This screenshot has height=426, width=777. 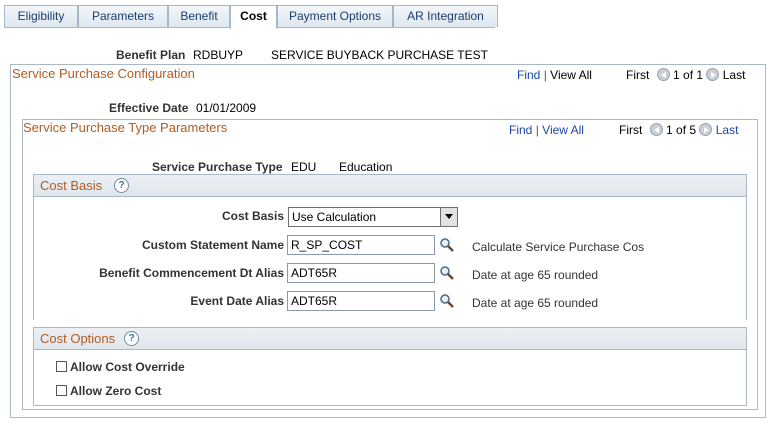 What do you see at coordinates (681, 130) in the screenshot?
I see `type-count: 1 of 5` at bounding box center [681, 130].